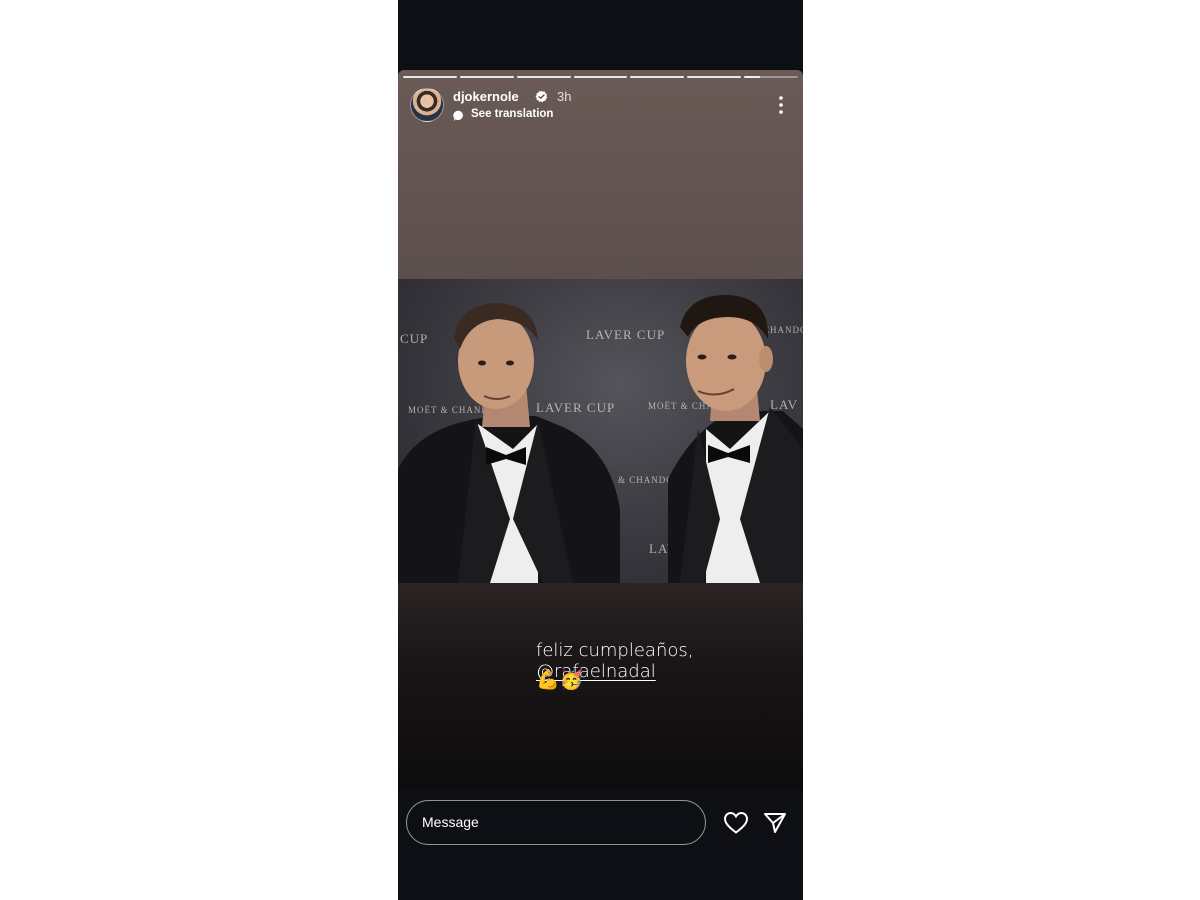  Describe the element at coordinates (541, 96) in the screenshot. I see `verified-badge-icon` at that location.